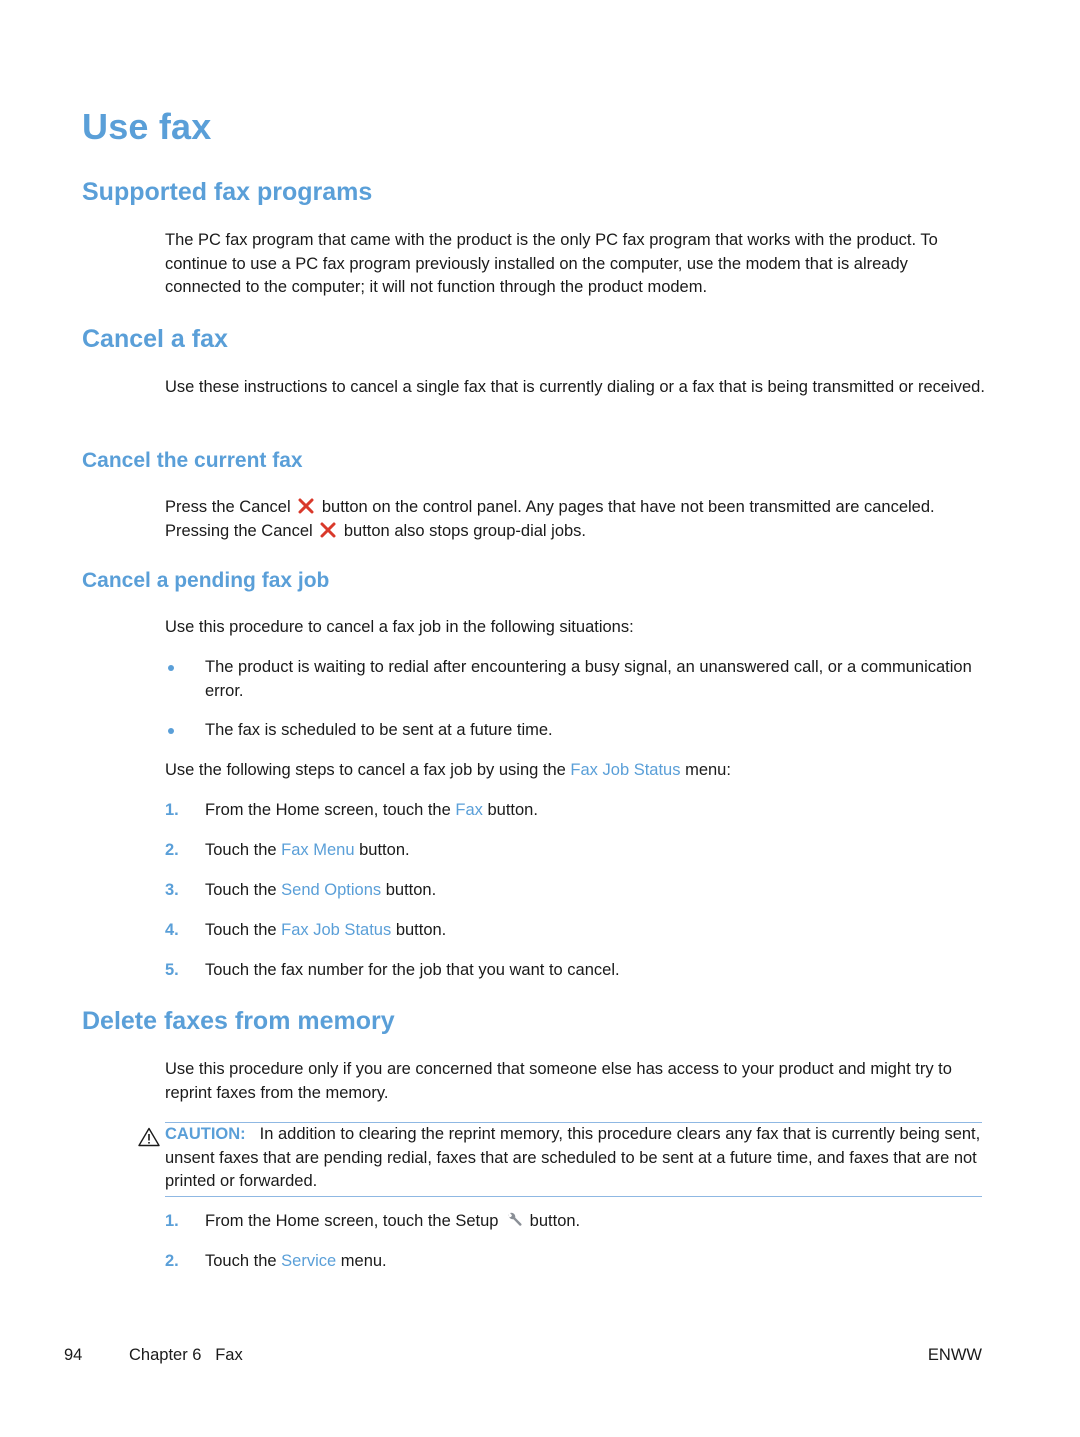 Image resolution: width=1080 pixels, height=1437 pixels. Describe the element at coordinates (465, 530) in the screenshot. I see `cancel-current-text-3: button also stops group-dial jobs.` at that location.